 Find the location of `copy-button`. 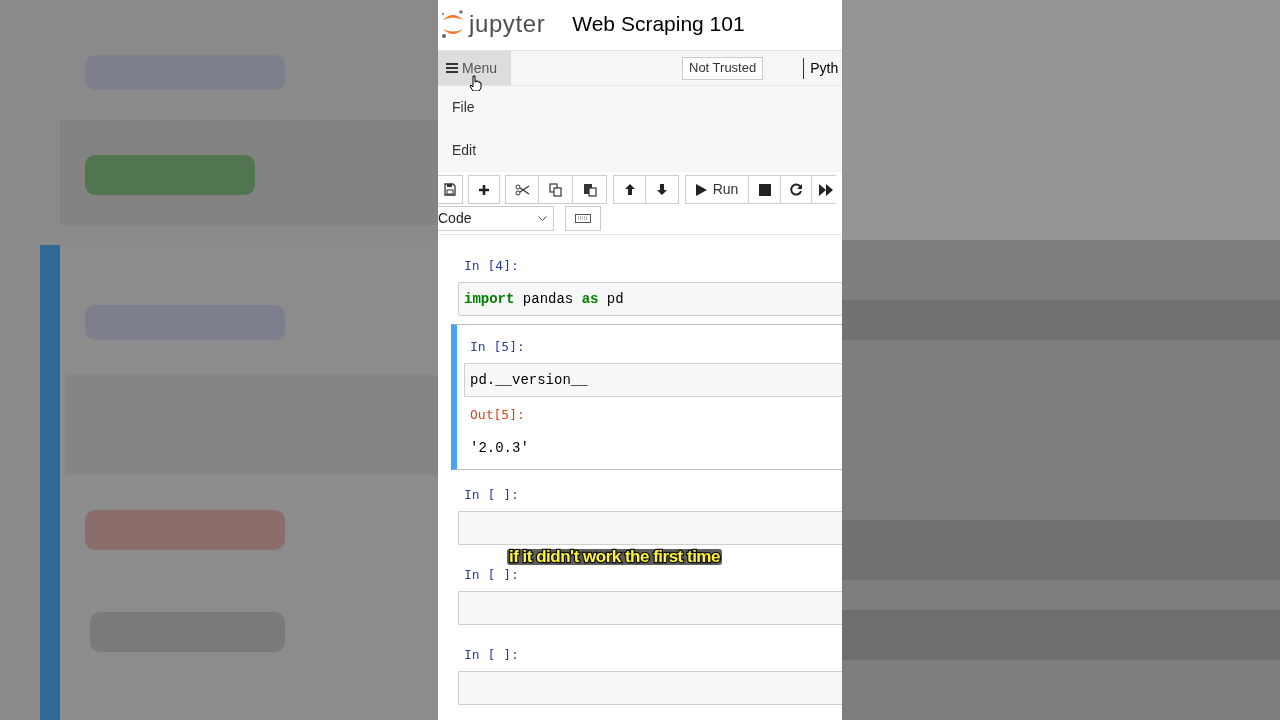

copy-button is located at coordinates (556, 189).